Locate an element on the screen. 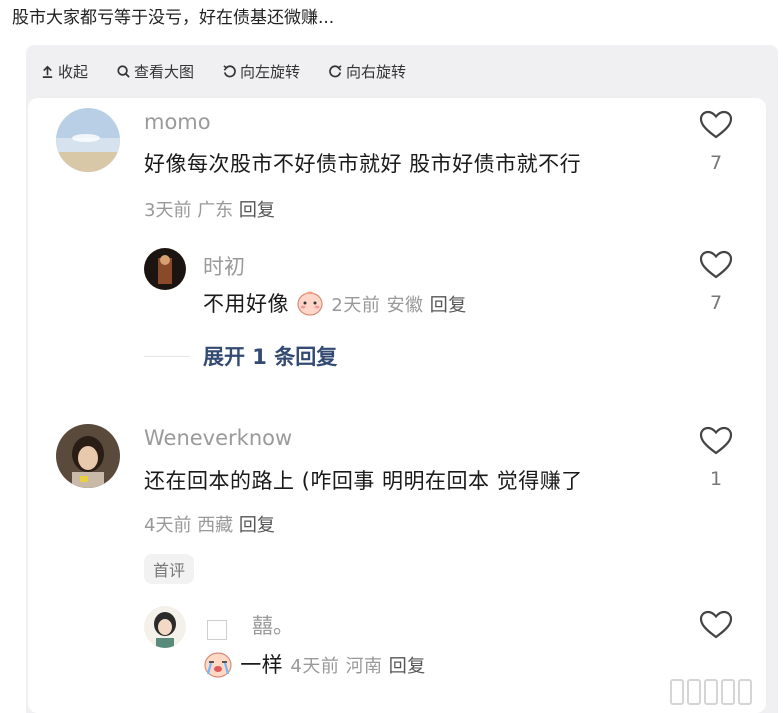 The height and width of the screenshot is (713, 783). reply-meta: 4天前 河南 回复 is located at coordinates (357, 666).